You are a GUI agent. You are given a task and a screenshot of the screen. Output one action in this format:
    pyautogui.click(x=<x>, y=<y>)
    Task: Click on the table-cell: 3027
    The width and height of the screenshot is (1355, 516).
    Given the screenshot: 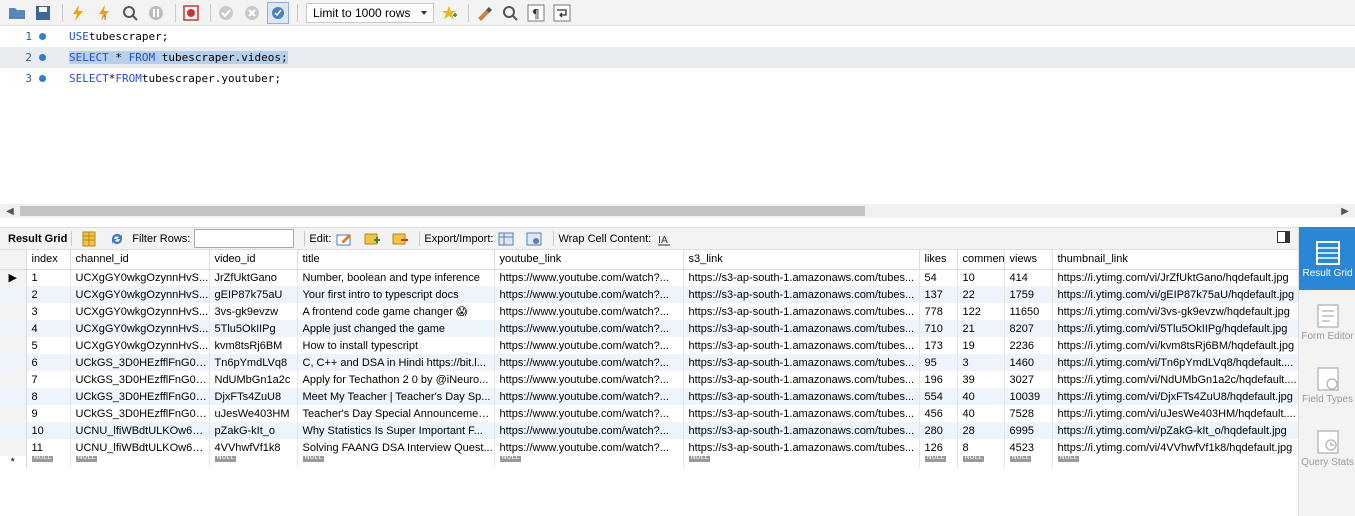 What is the action you would take?
    pyautogui.click(x=1028, y=379)
    